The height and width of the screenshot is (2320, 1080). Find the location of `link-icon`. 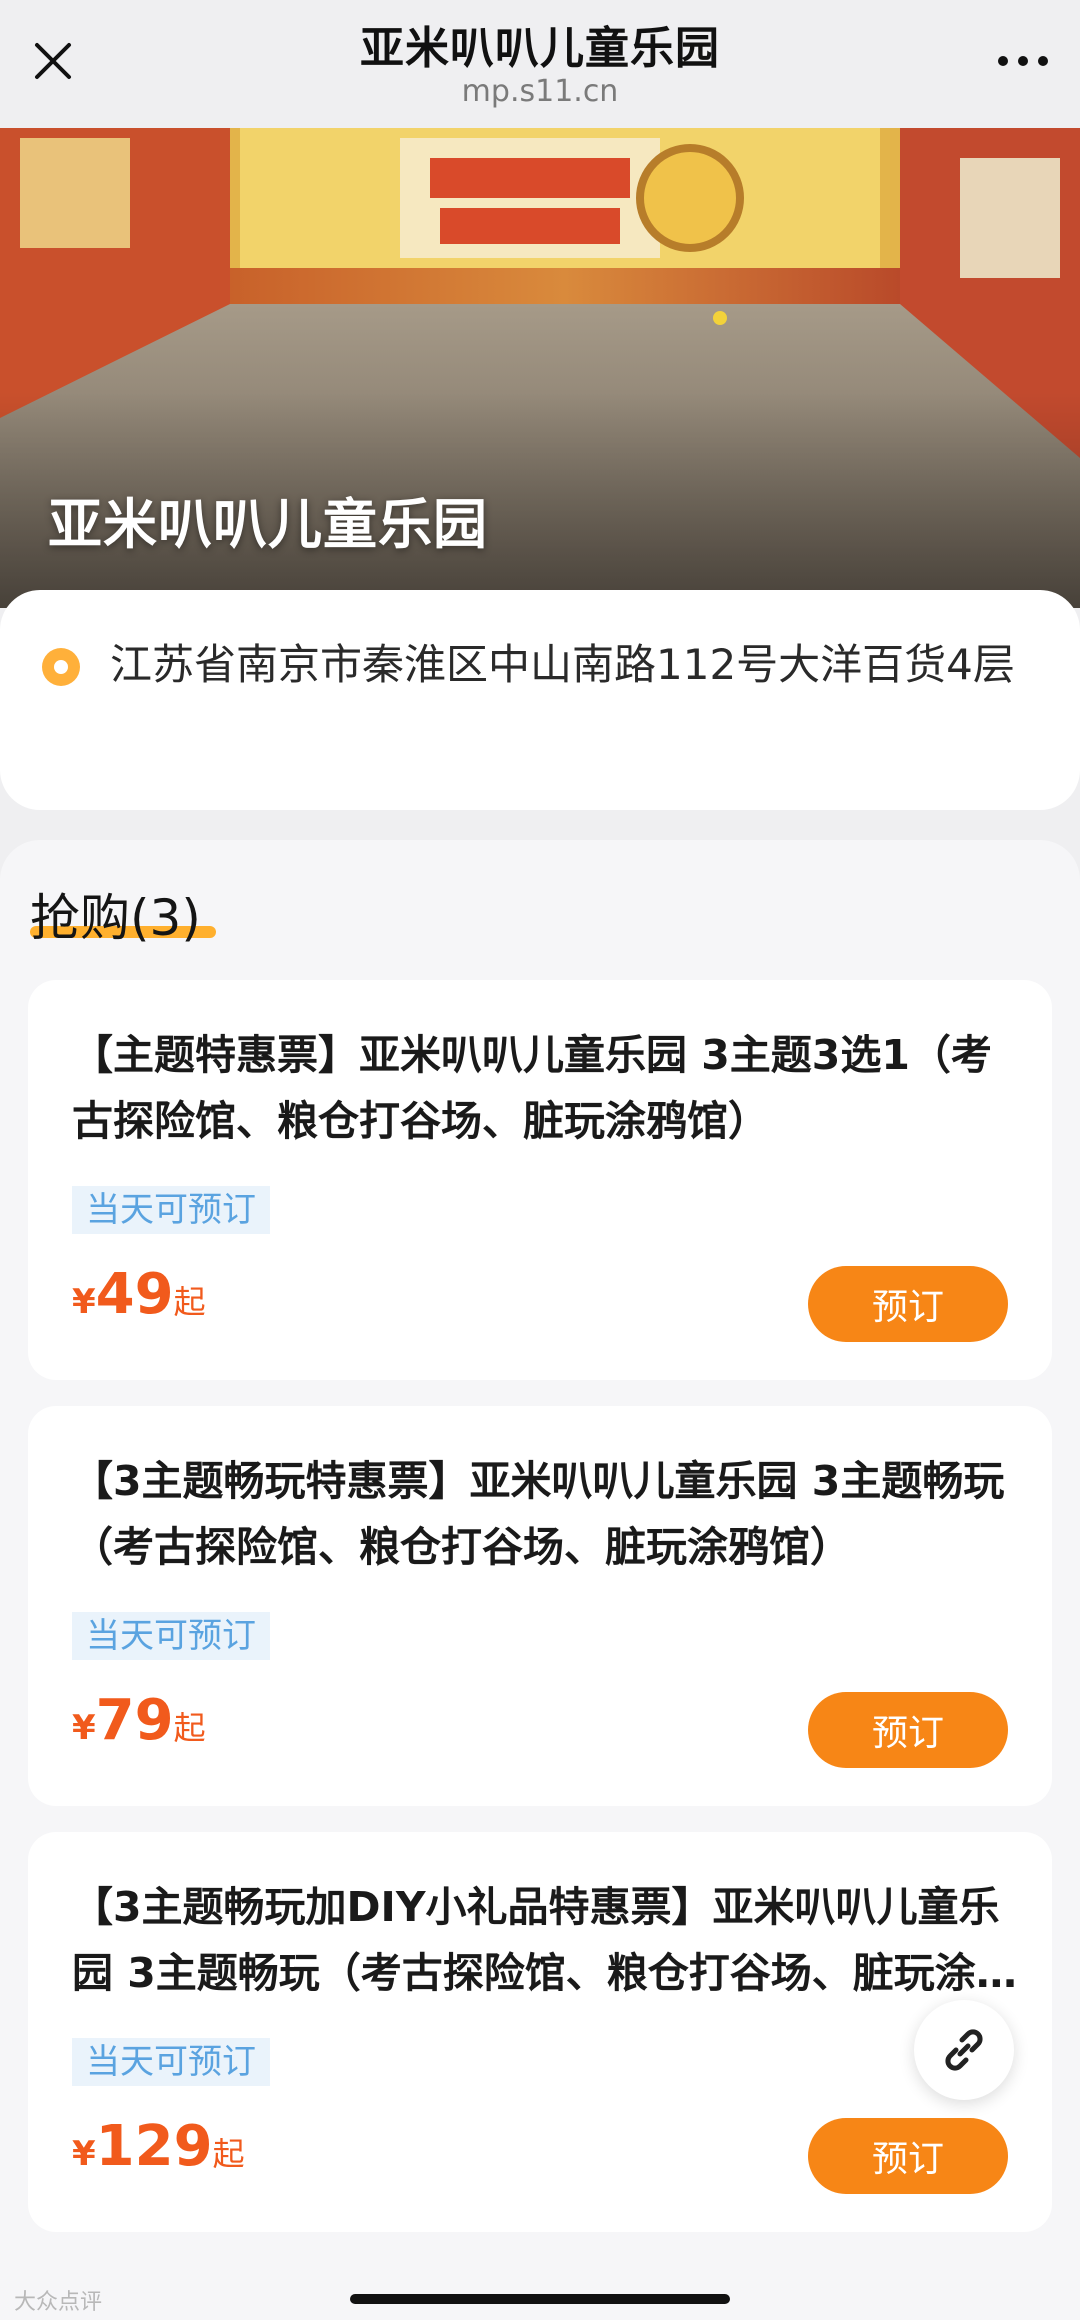

link-icon is located at coordinates (964, 2050).